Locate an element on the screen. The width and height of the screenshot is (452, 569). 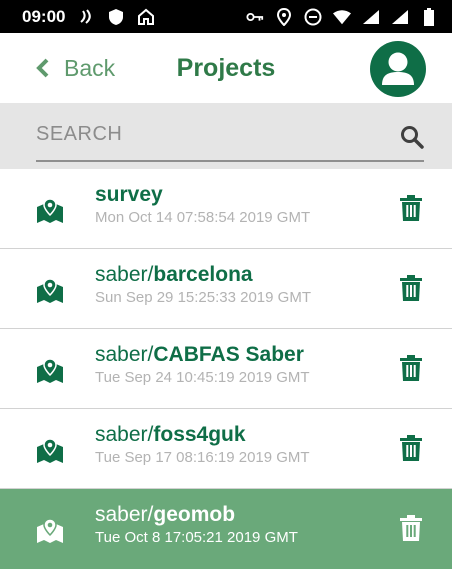
status-bar: 09:00 is located at coordinates (226, 16).